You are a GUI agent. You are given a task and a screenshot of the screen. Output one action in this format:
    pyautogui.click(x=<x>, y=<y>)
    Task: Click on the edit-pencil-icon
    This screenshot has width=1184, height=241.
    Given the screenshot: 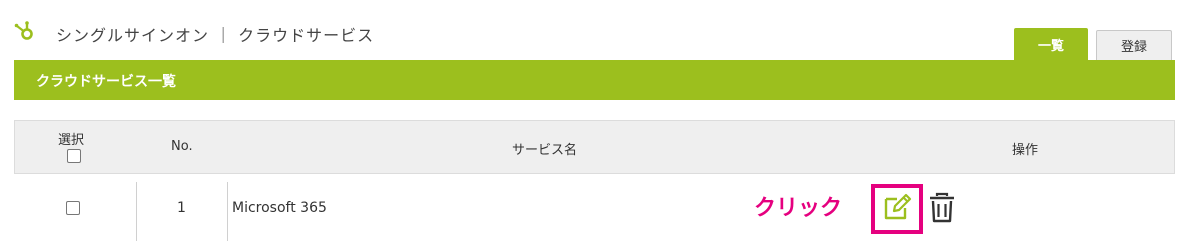 What is the action you would take?
    pyautogui.click(x=897, y=209)
    